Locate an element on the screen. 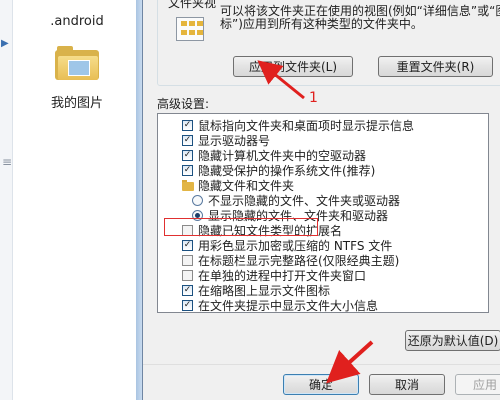 This screenshot has width=500, height=400. arrow-to-apply-icon is located at coordinates (281, 80).